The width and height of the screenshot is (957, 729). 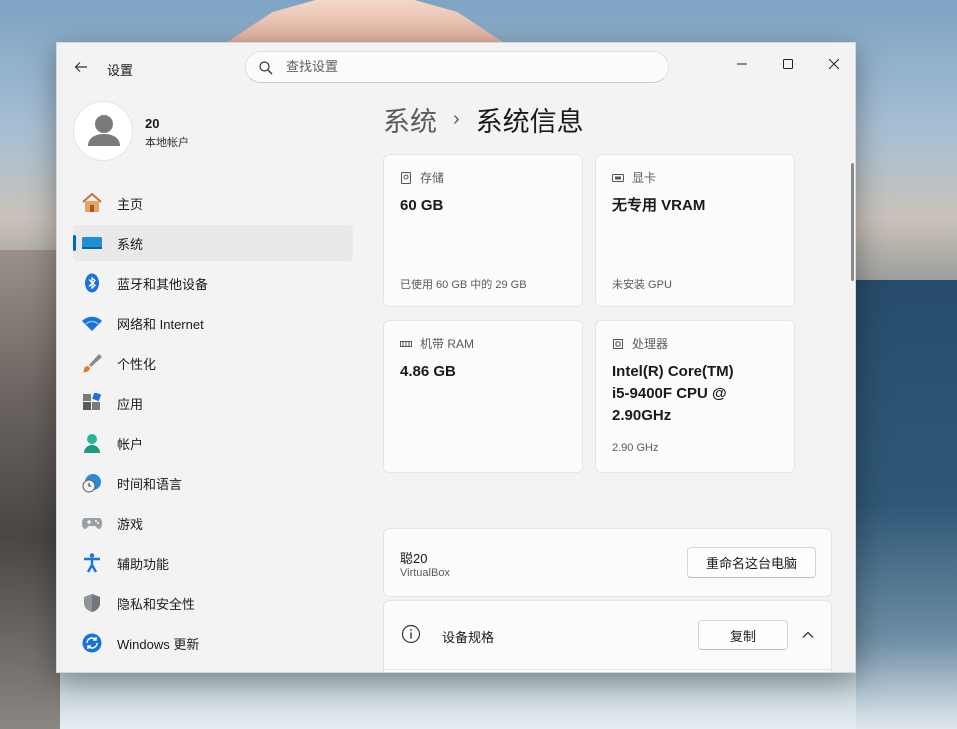 What do you see at coordinates (635, 448) in the screenshot?
I see `cpu-footer: 2.90 GHz` at bounding box center [635, 448].